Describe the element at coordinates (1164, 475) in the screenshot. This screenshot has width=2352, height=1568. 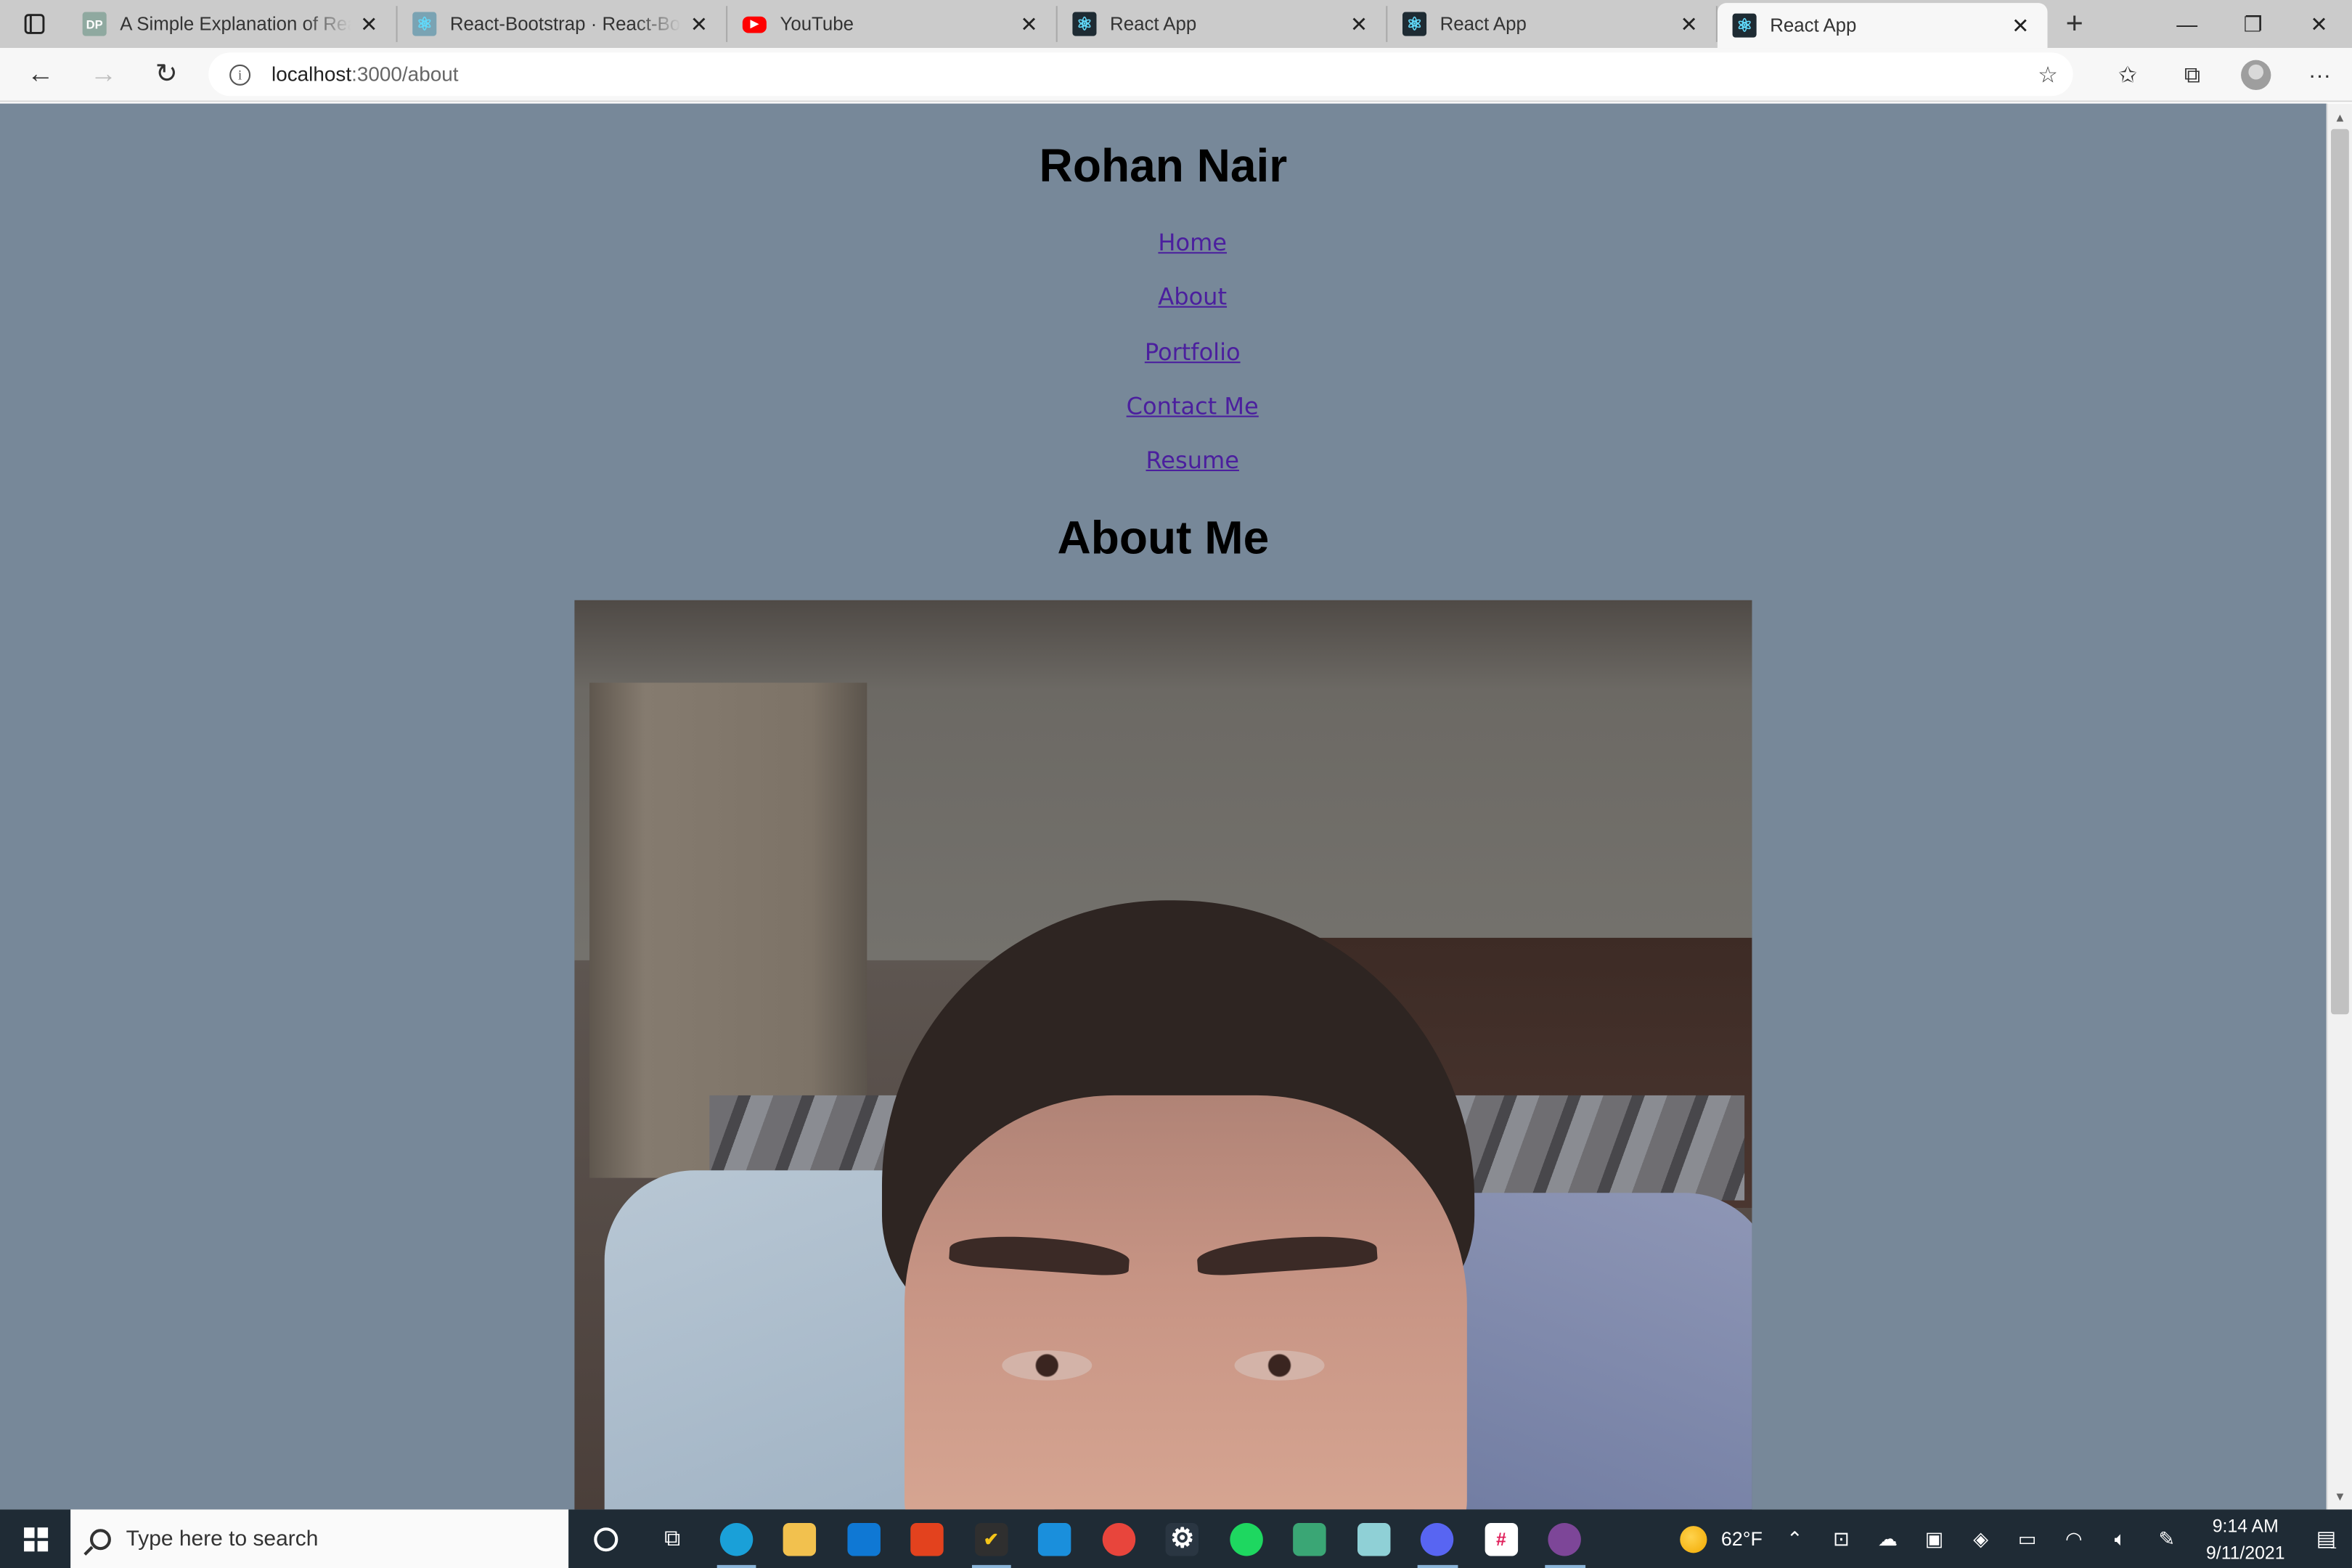
I see `nav-link-resume: Resume` at that location.